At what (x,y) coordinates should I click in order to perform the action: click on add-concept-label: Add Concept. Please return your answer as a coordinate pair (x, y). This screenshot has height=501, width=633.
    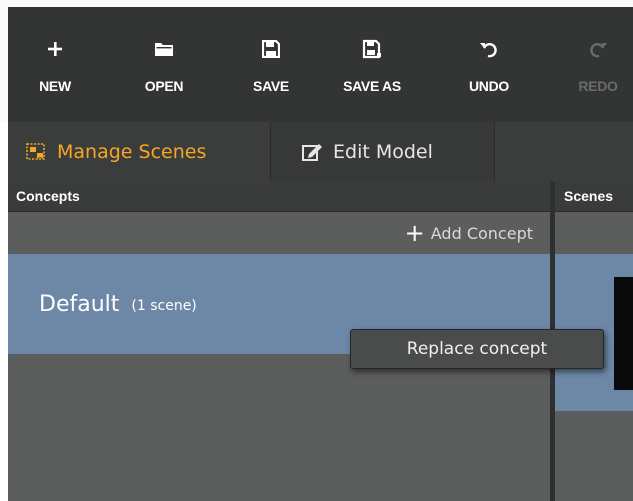
    Looking at the image, I should click on (481, 233).